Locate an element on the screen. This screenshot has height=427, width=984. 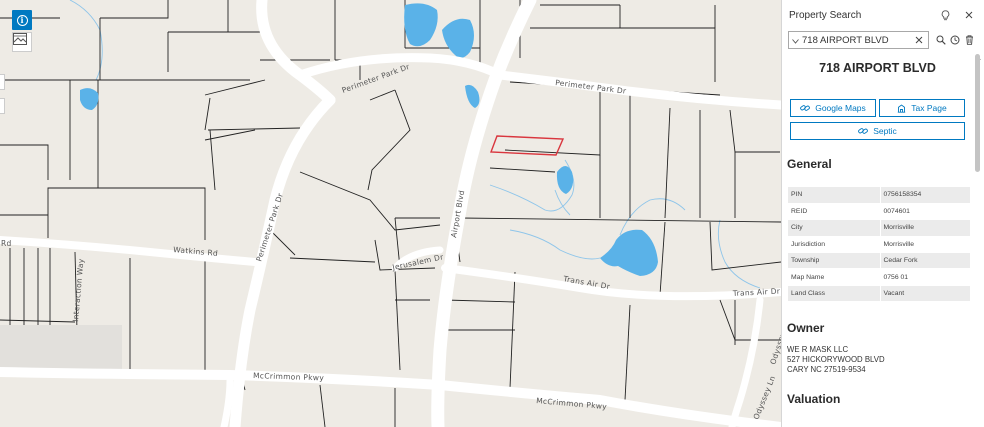
septic-label: Septic is located at coordinates (885, 131).